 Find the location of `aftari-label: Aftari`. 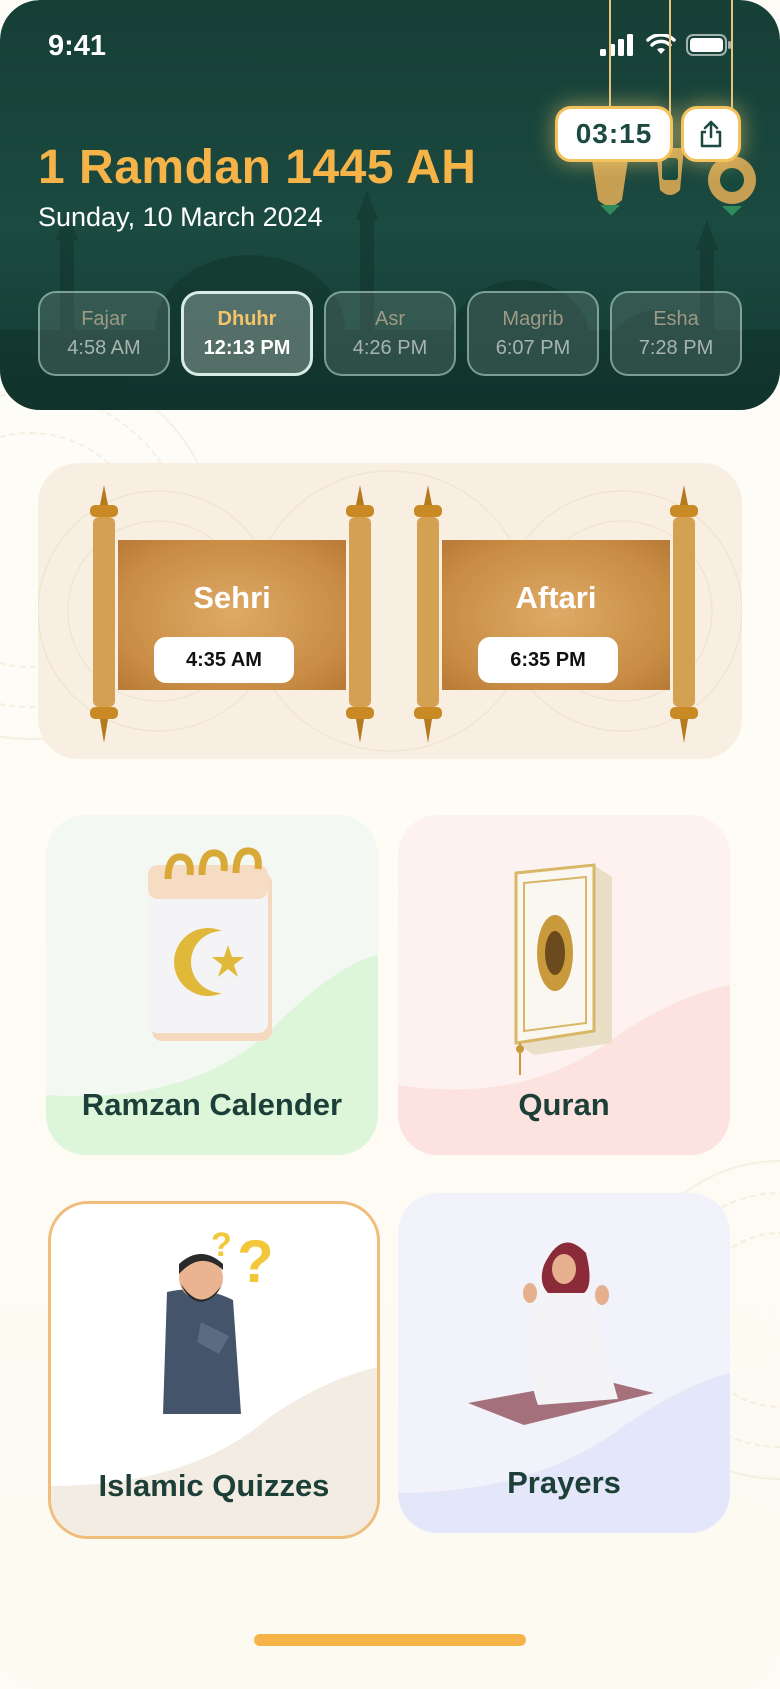

aftari-label: Aftari is located at coordinates (556, 597).